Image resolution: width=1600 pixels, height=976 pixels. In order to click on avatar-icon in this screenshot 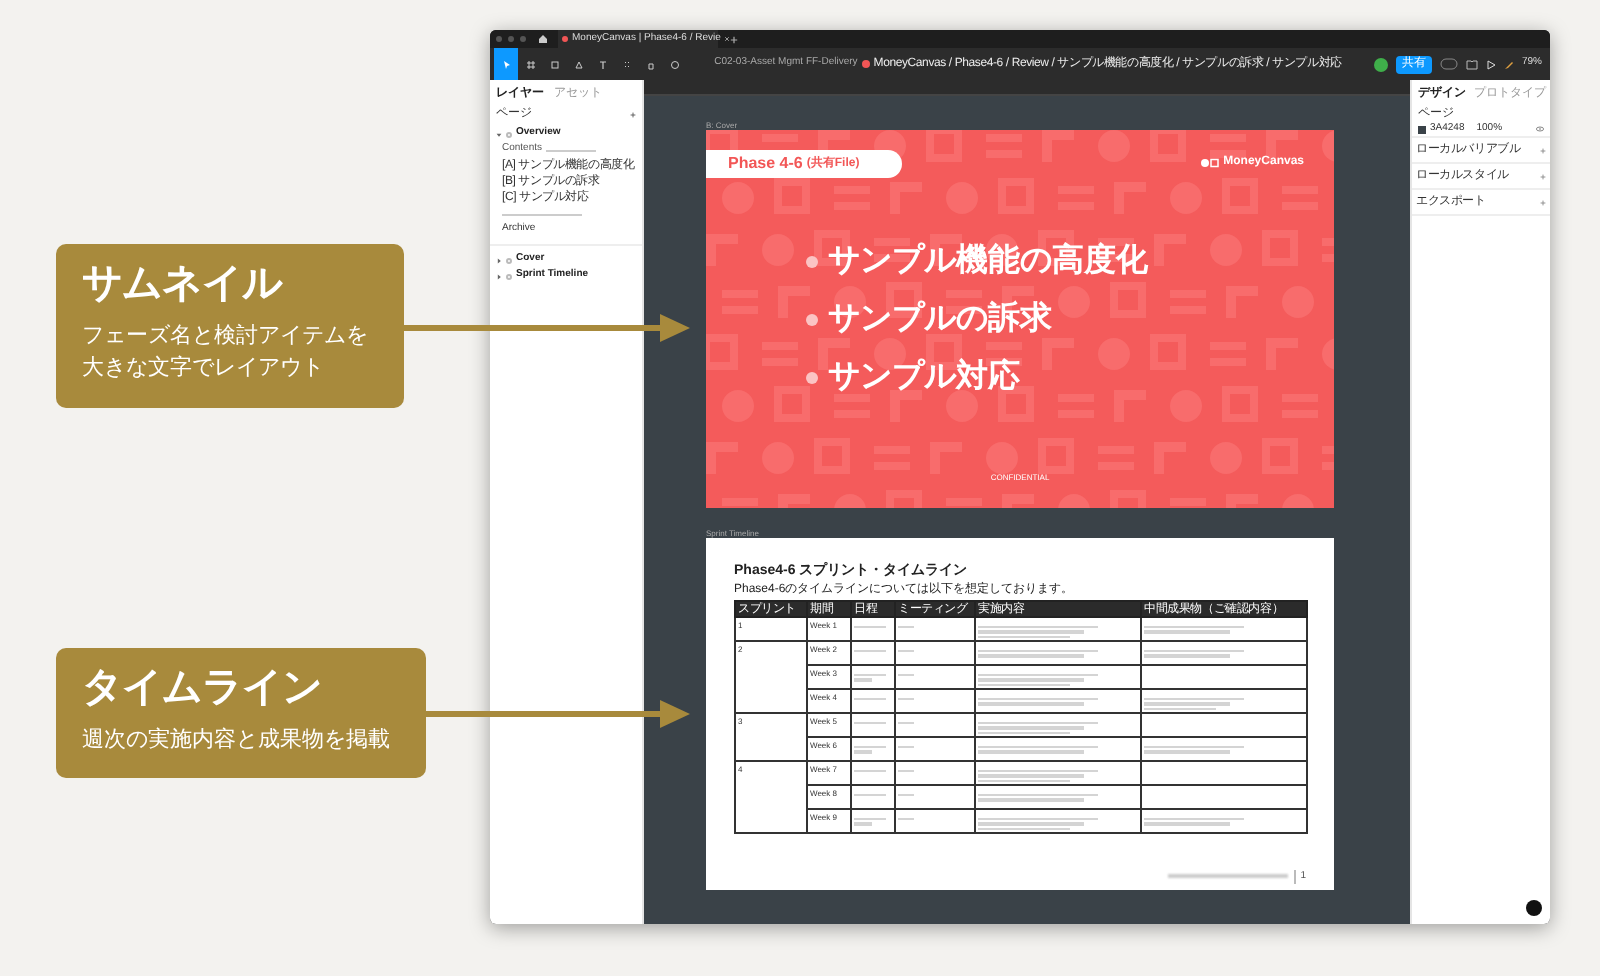, I will do `click(1380, 64)`.